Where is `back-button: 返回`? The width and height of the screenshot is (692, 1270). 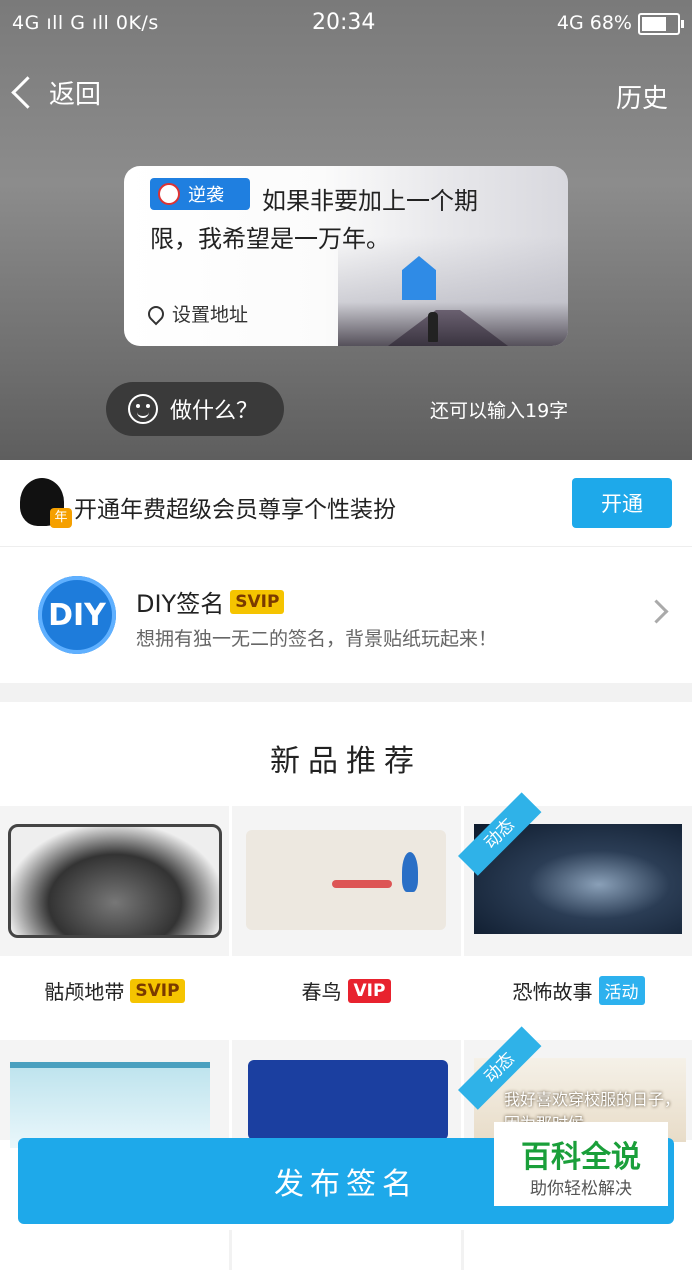
back-button: 返回 is located at coordinates (56, 92).